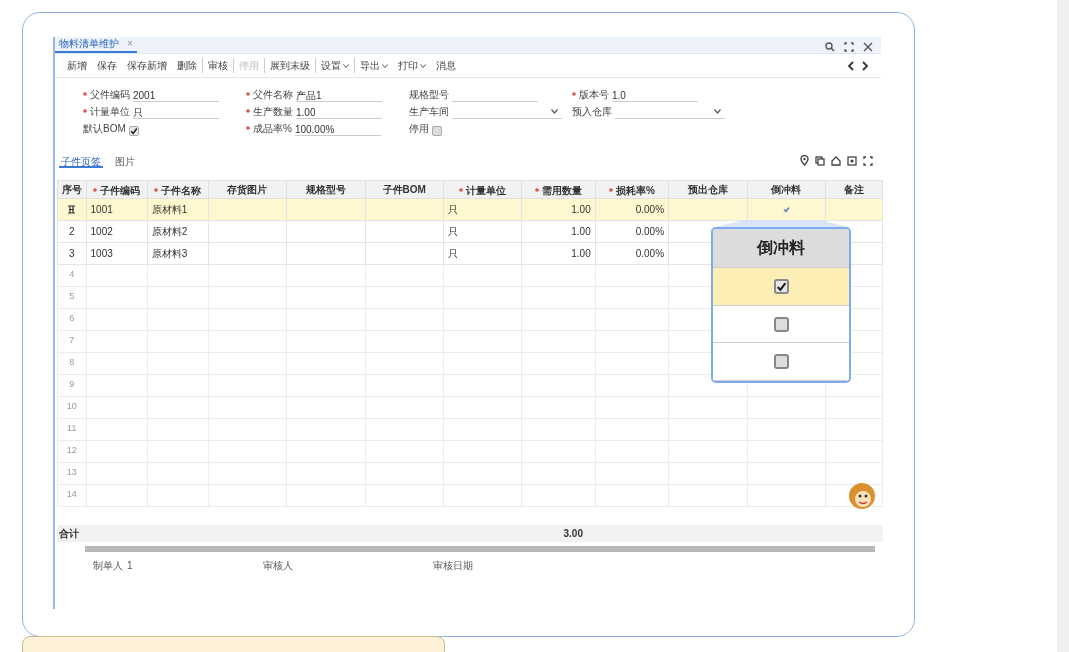  I want to click on toolbar-button: 打印, so click(412, 65).